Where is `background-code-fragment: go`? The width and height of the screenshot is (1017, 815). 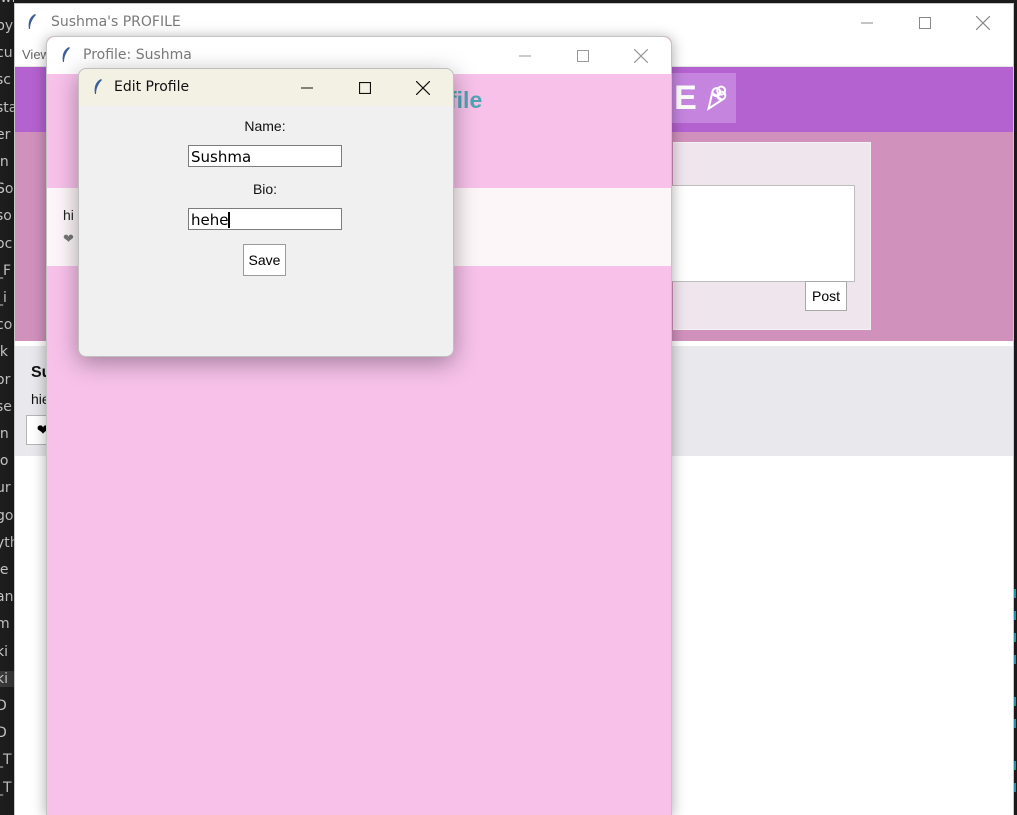 background-code-fragment: go is located at coordinates (7, 515).